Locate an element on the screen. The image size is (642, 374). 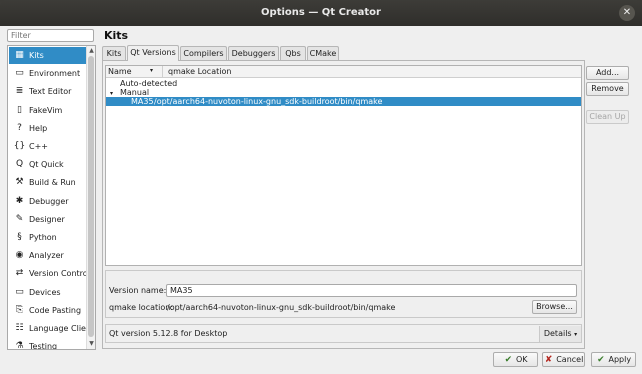
sidebar-item-help: ? Help is located at coordinates (47, 128).